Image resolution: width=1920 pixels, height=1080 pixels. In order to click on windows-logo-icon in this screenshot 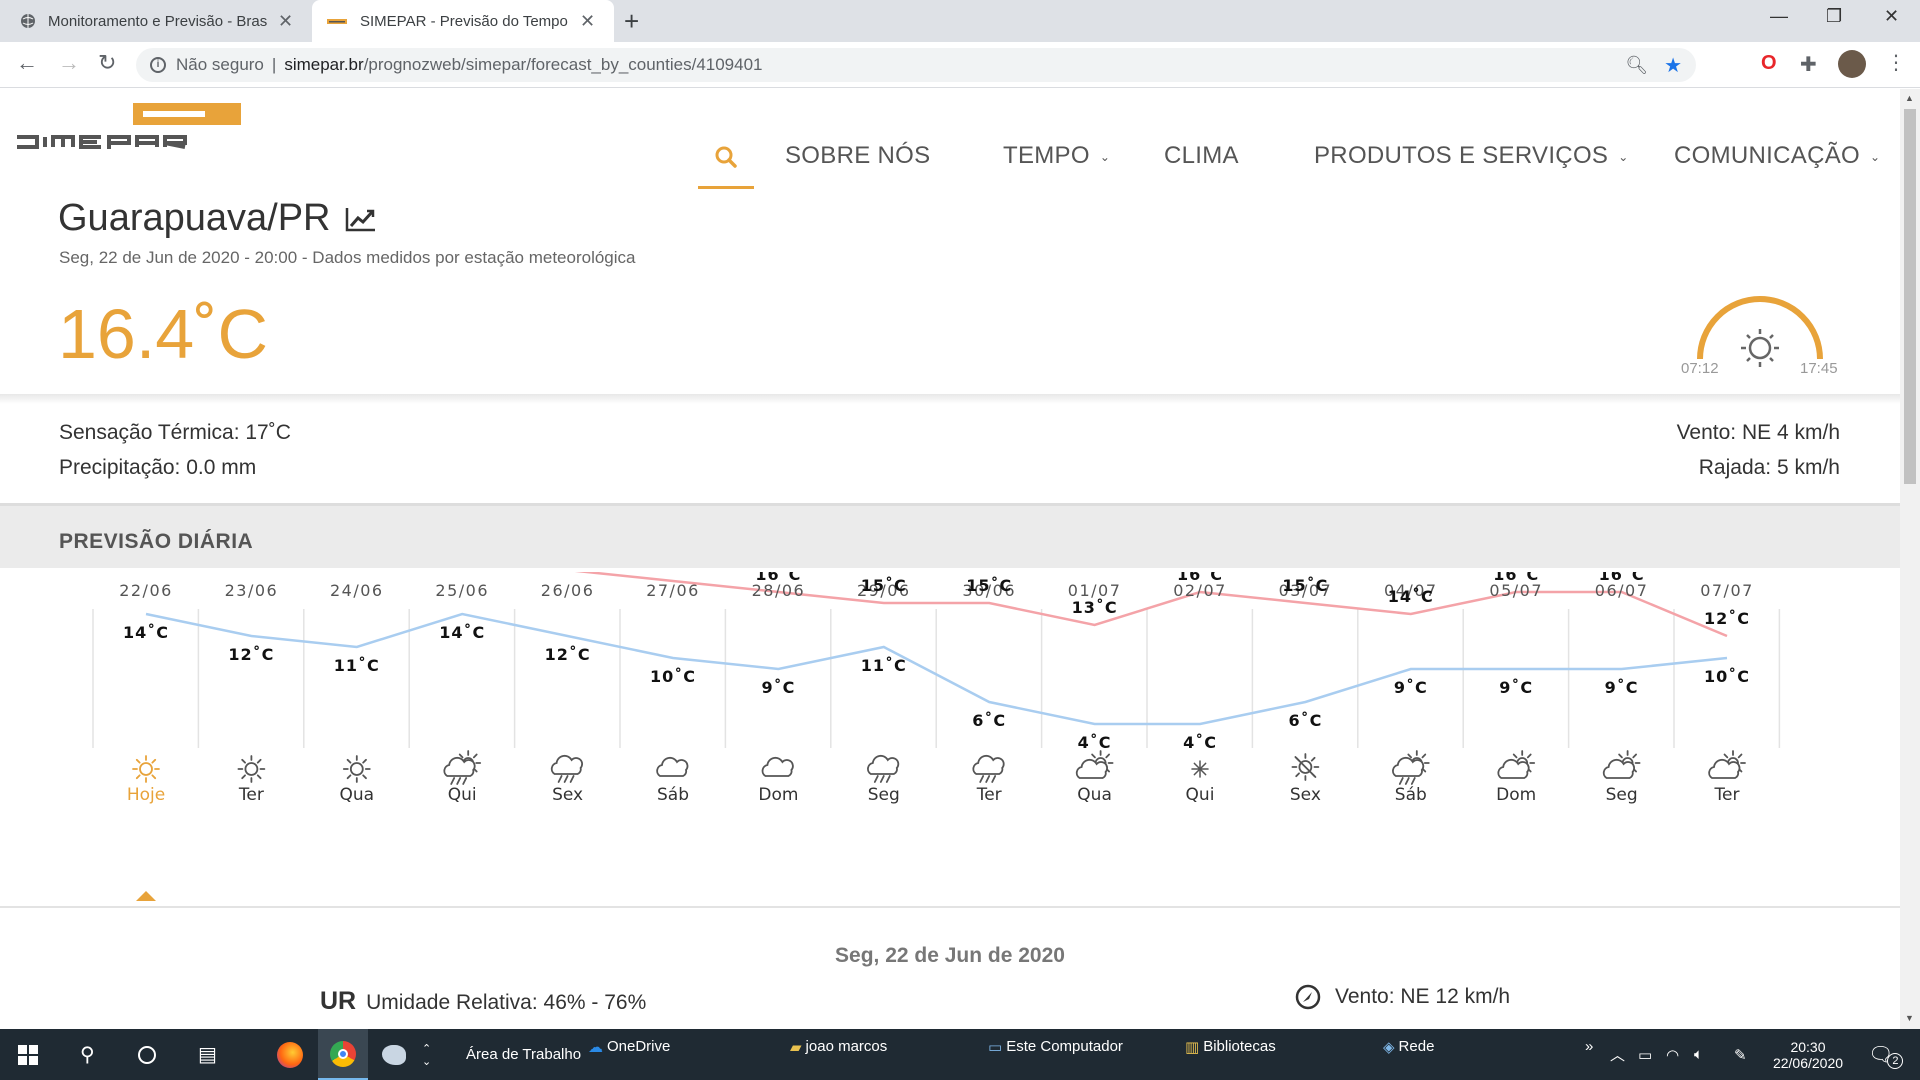, I will do `click(28, 1054)`.